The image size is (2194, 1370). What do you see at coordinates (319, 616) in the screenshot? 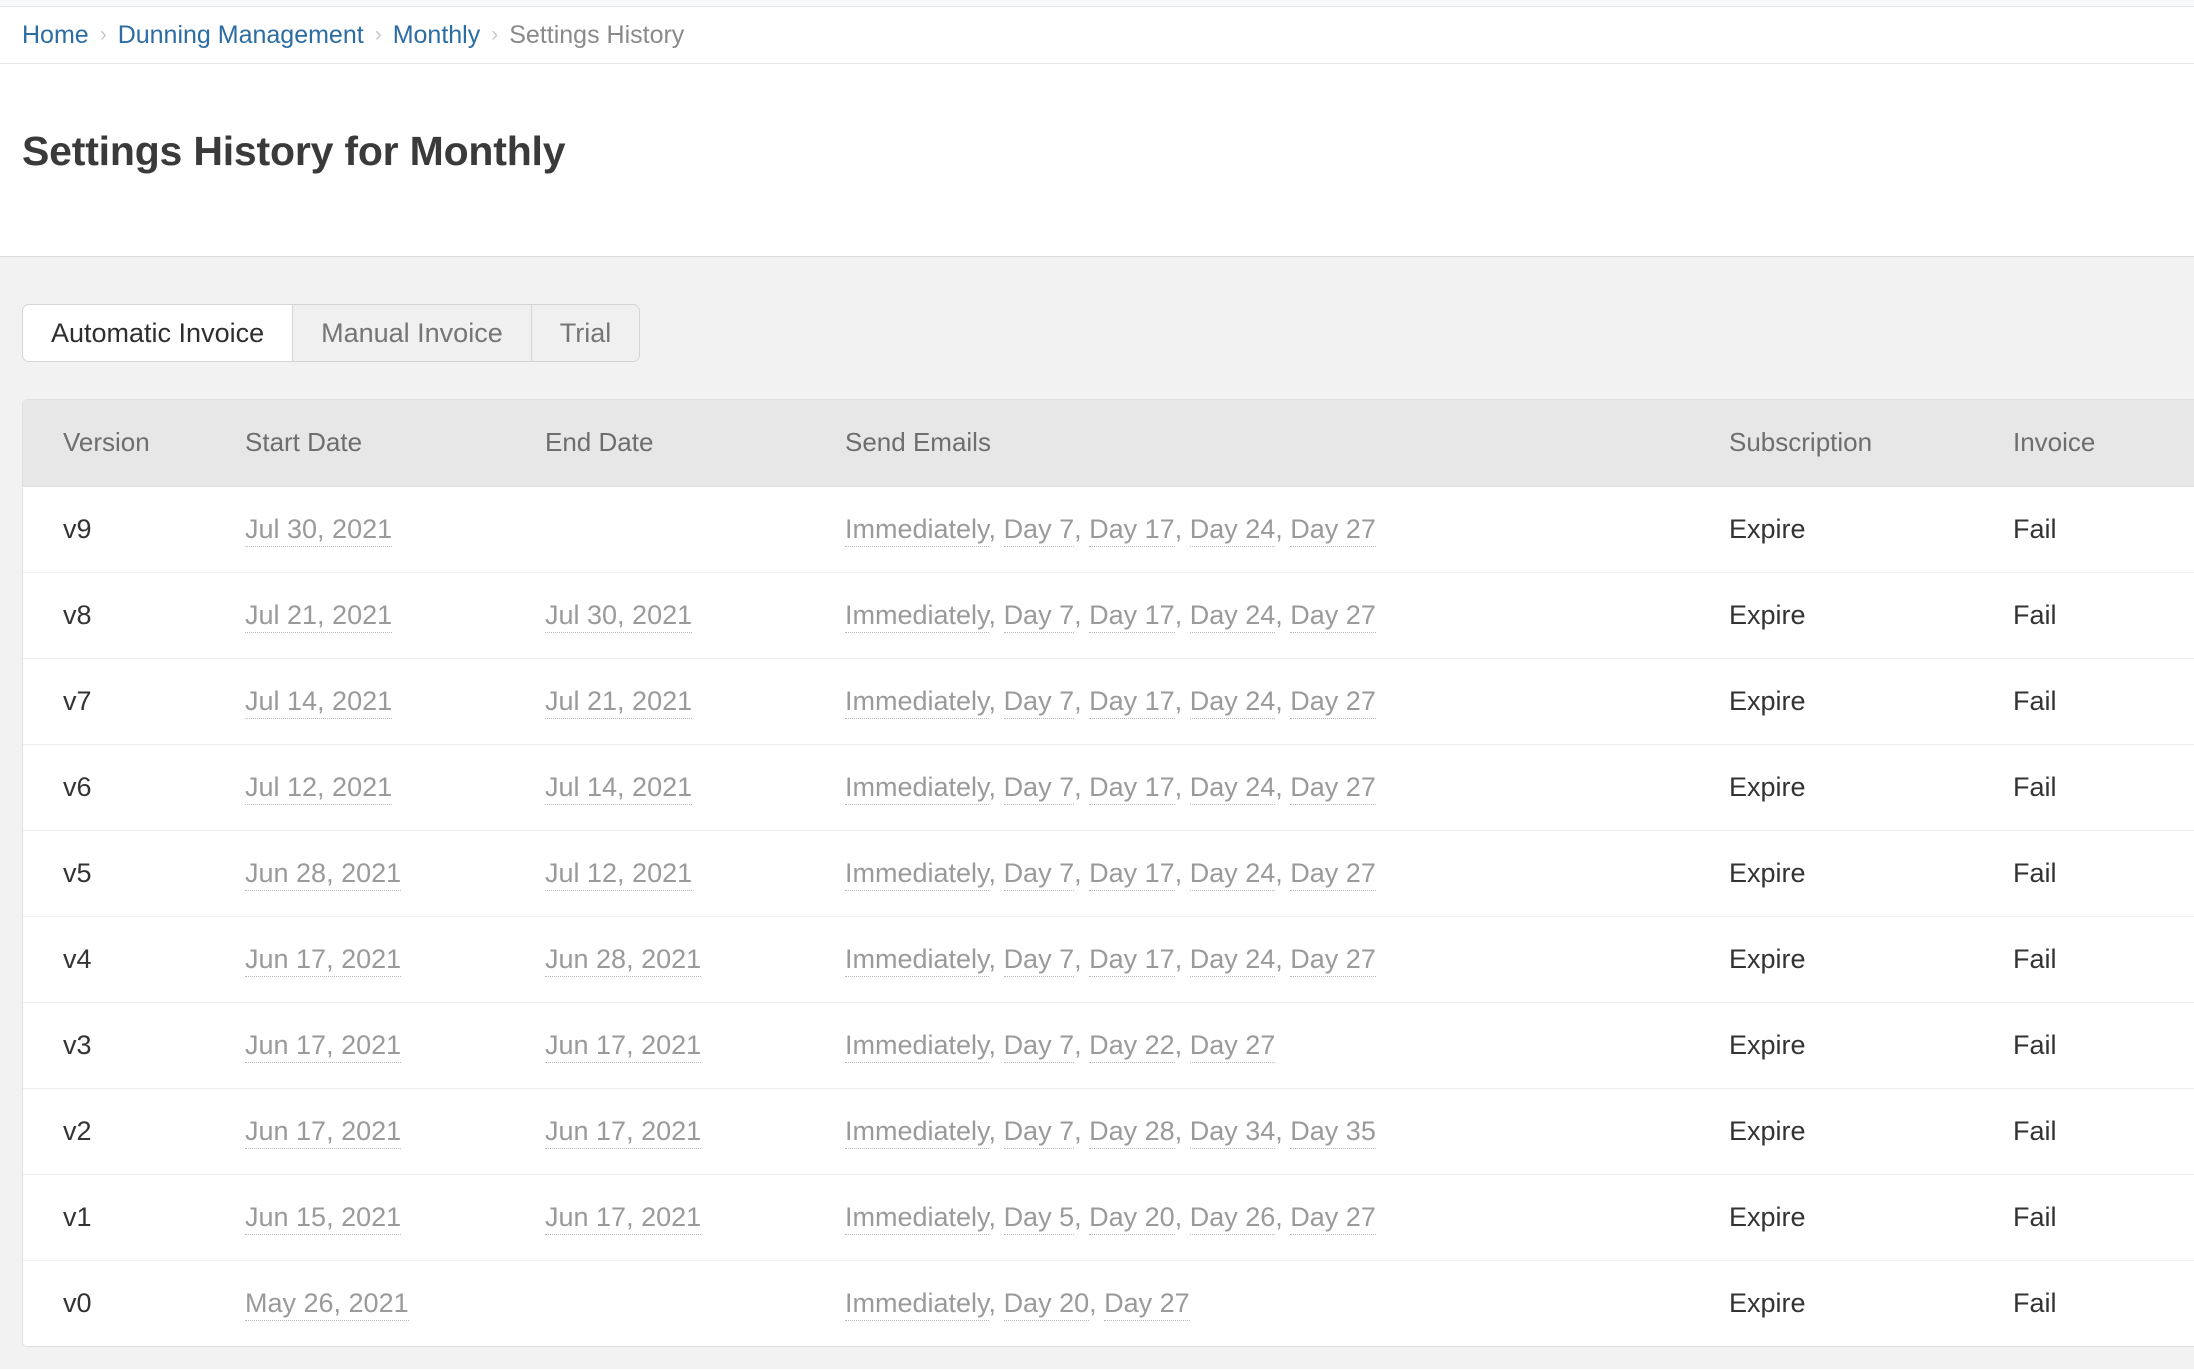
I see `start-date-value: Jul 21, 2021` at bounding box center [319, 616].